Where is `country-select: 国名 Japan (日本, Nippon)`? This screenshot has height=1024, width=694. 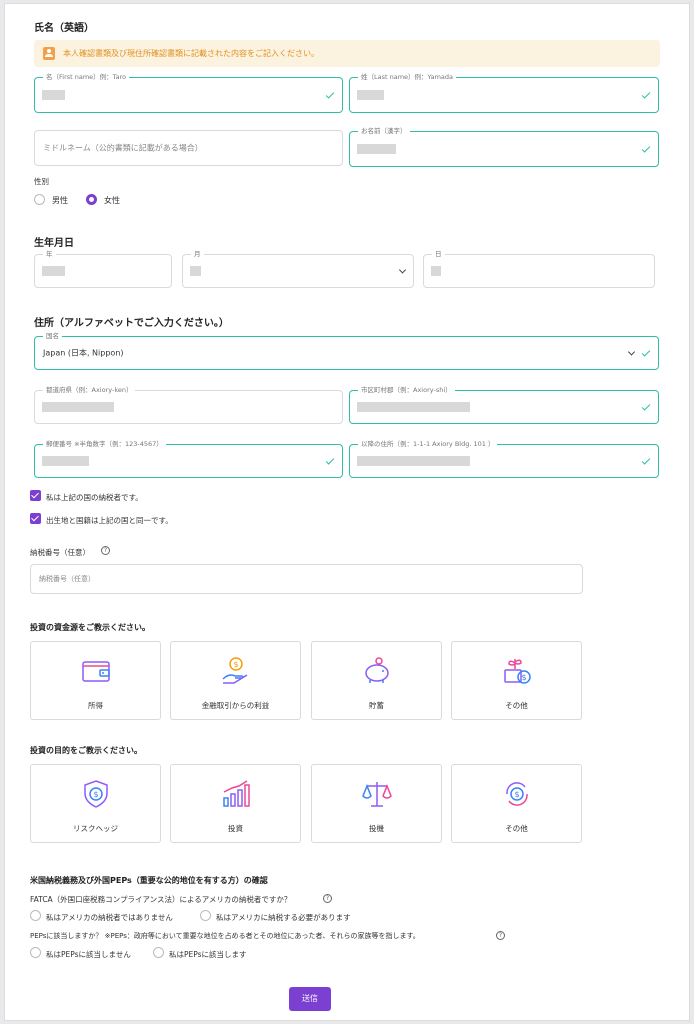
country-select: 国名 Japan (日本, Nippon) is located at coordinates (346, 351).